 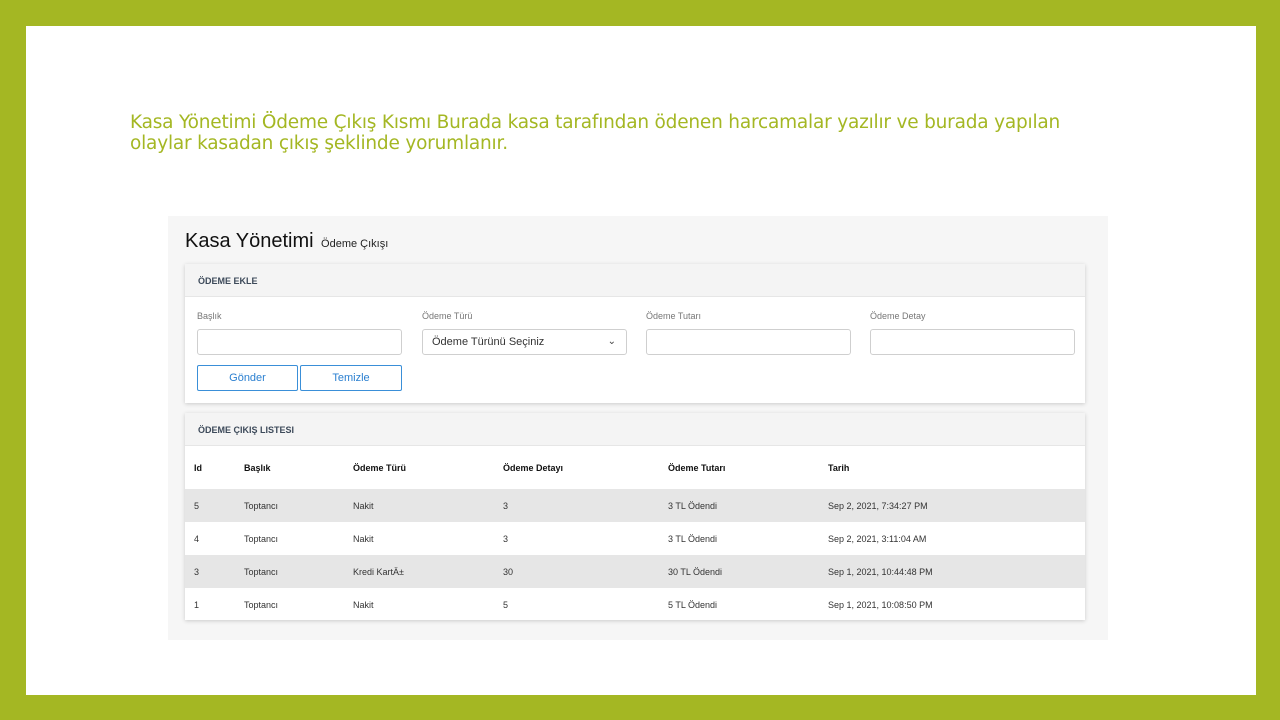 I want to click on cell-id: 4, so click(x=197, y=538).